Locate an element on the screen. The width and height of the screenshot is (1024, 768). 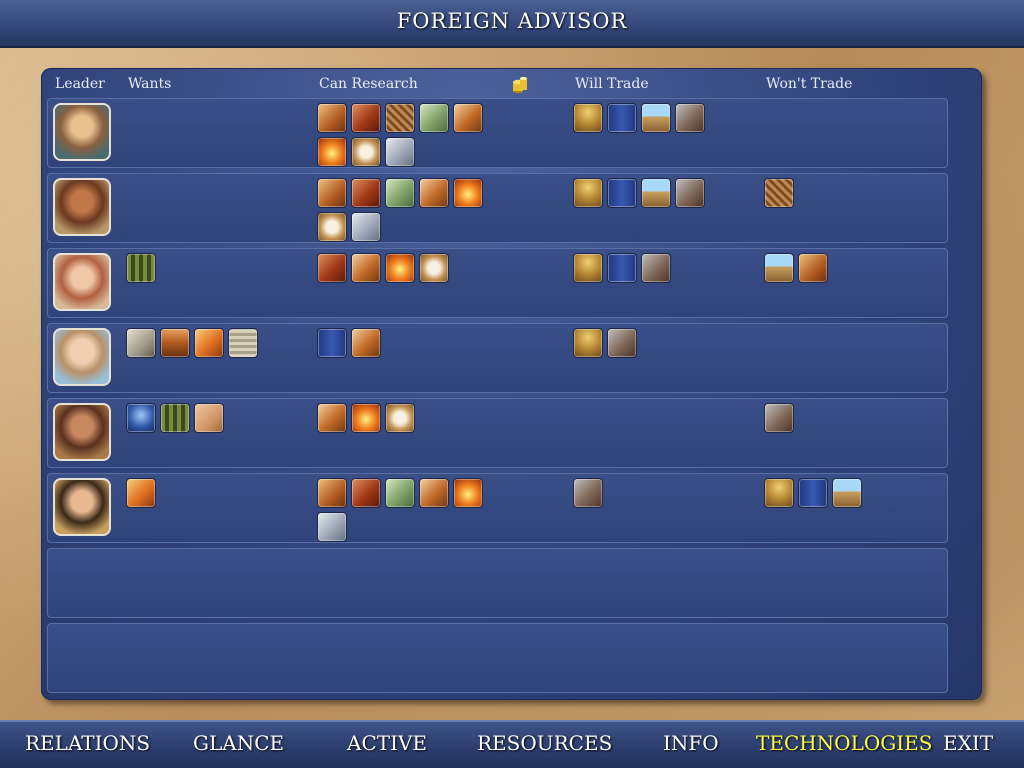
tab-active: ACTIVE is located at coordinates (387, 743).